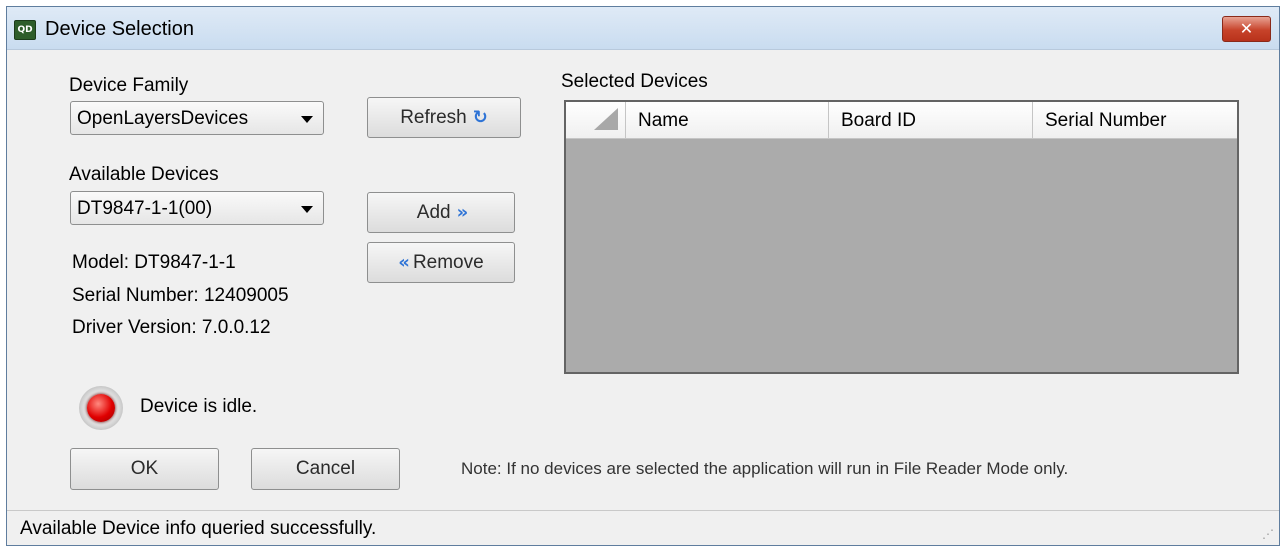  Describe the element at coordinates (163, 118) in the screenshot. I see `device-family-value: OpenLayersDevices` at that location.